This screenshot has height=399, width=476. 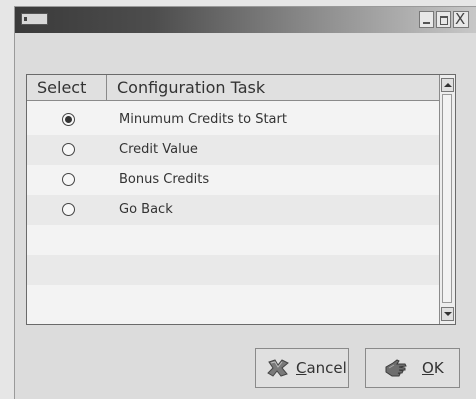 I want to click on window-menu-icon, so click(x=34, y=19).